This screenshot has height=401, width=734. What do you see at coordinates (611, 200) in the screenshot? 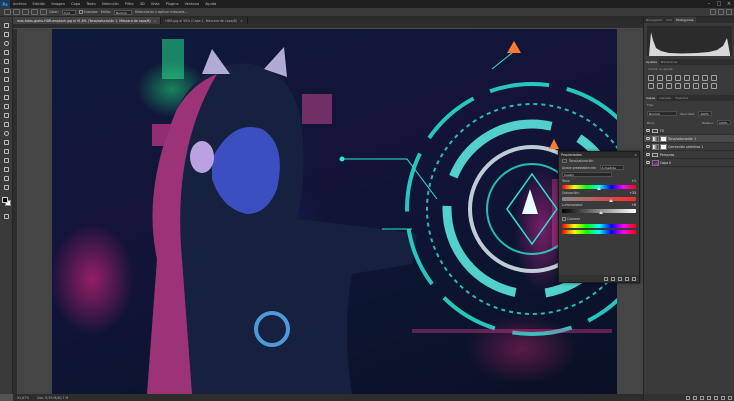
I see `saturation-slider-knob` at bounding box center [611, 200].